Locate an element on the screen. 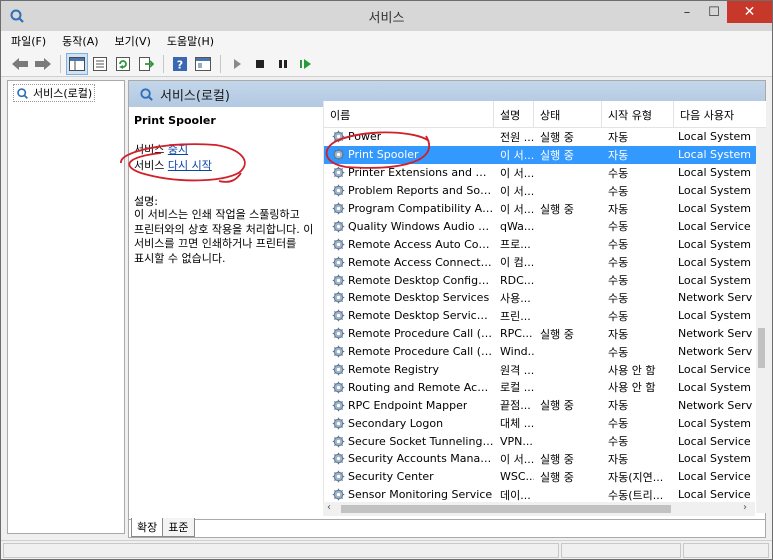  minimize-button: – is located at coordinates (687, 12).